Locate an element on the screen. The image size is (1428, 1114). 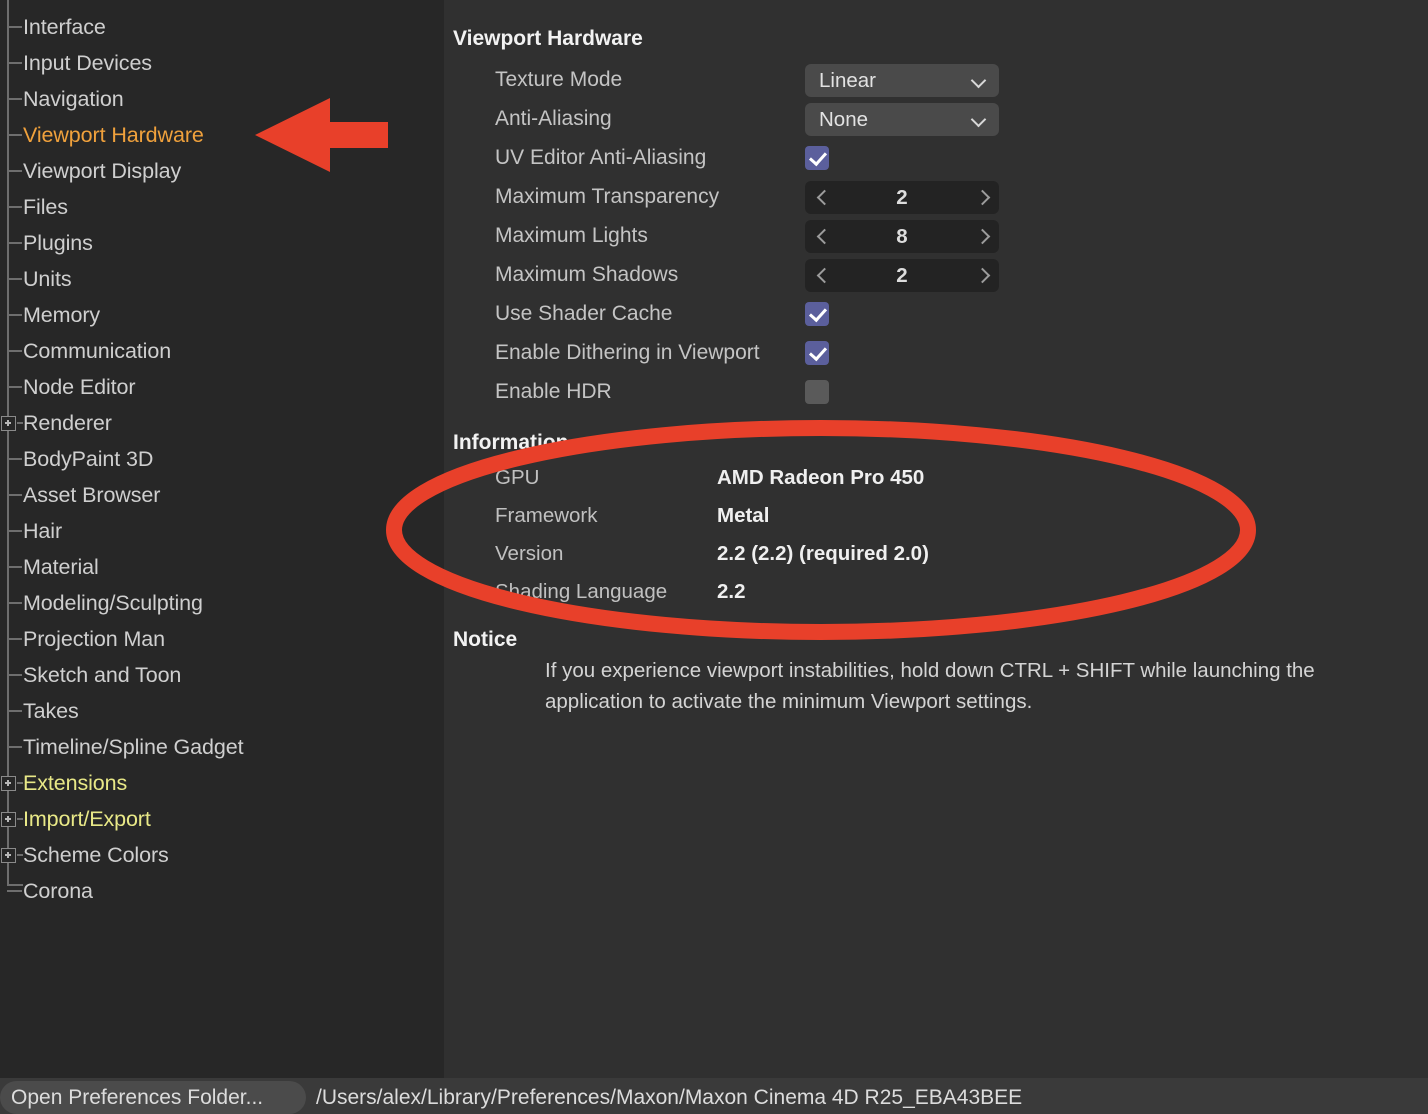
info-row-gpu: GPU AMD Radeon Pro 450 is located at coordinates (936, 479).